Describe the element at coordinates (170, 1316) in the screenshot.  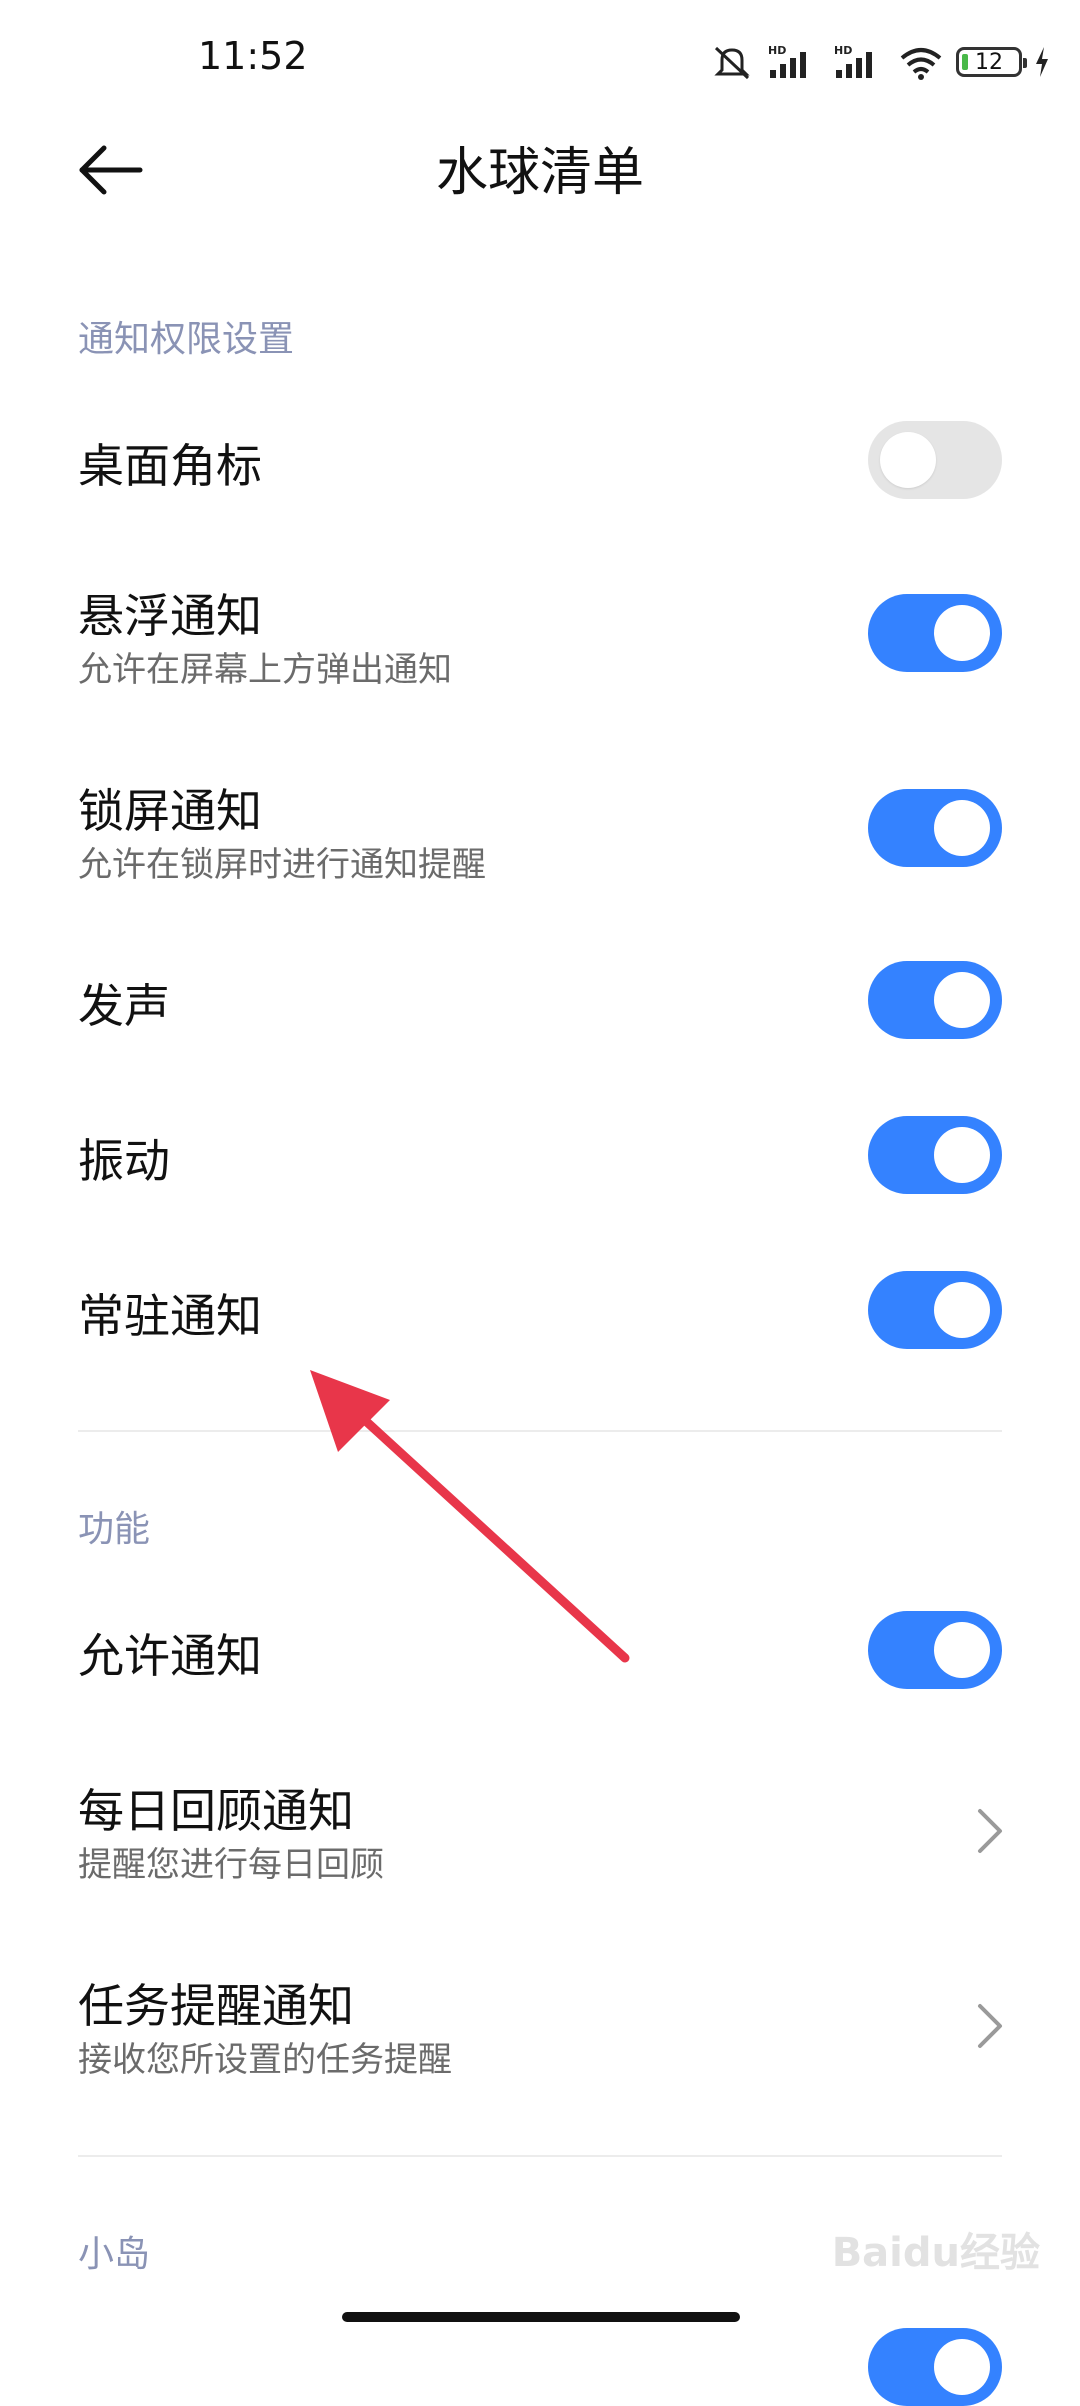
I see `setting-title: 常驻通知` at that location.